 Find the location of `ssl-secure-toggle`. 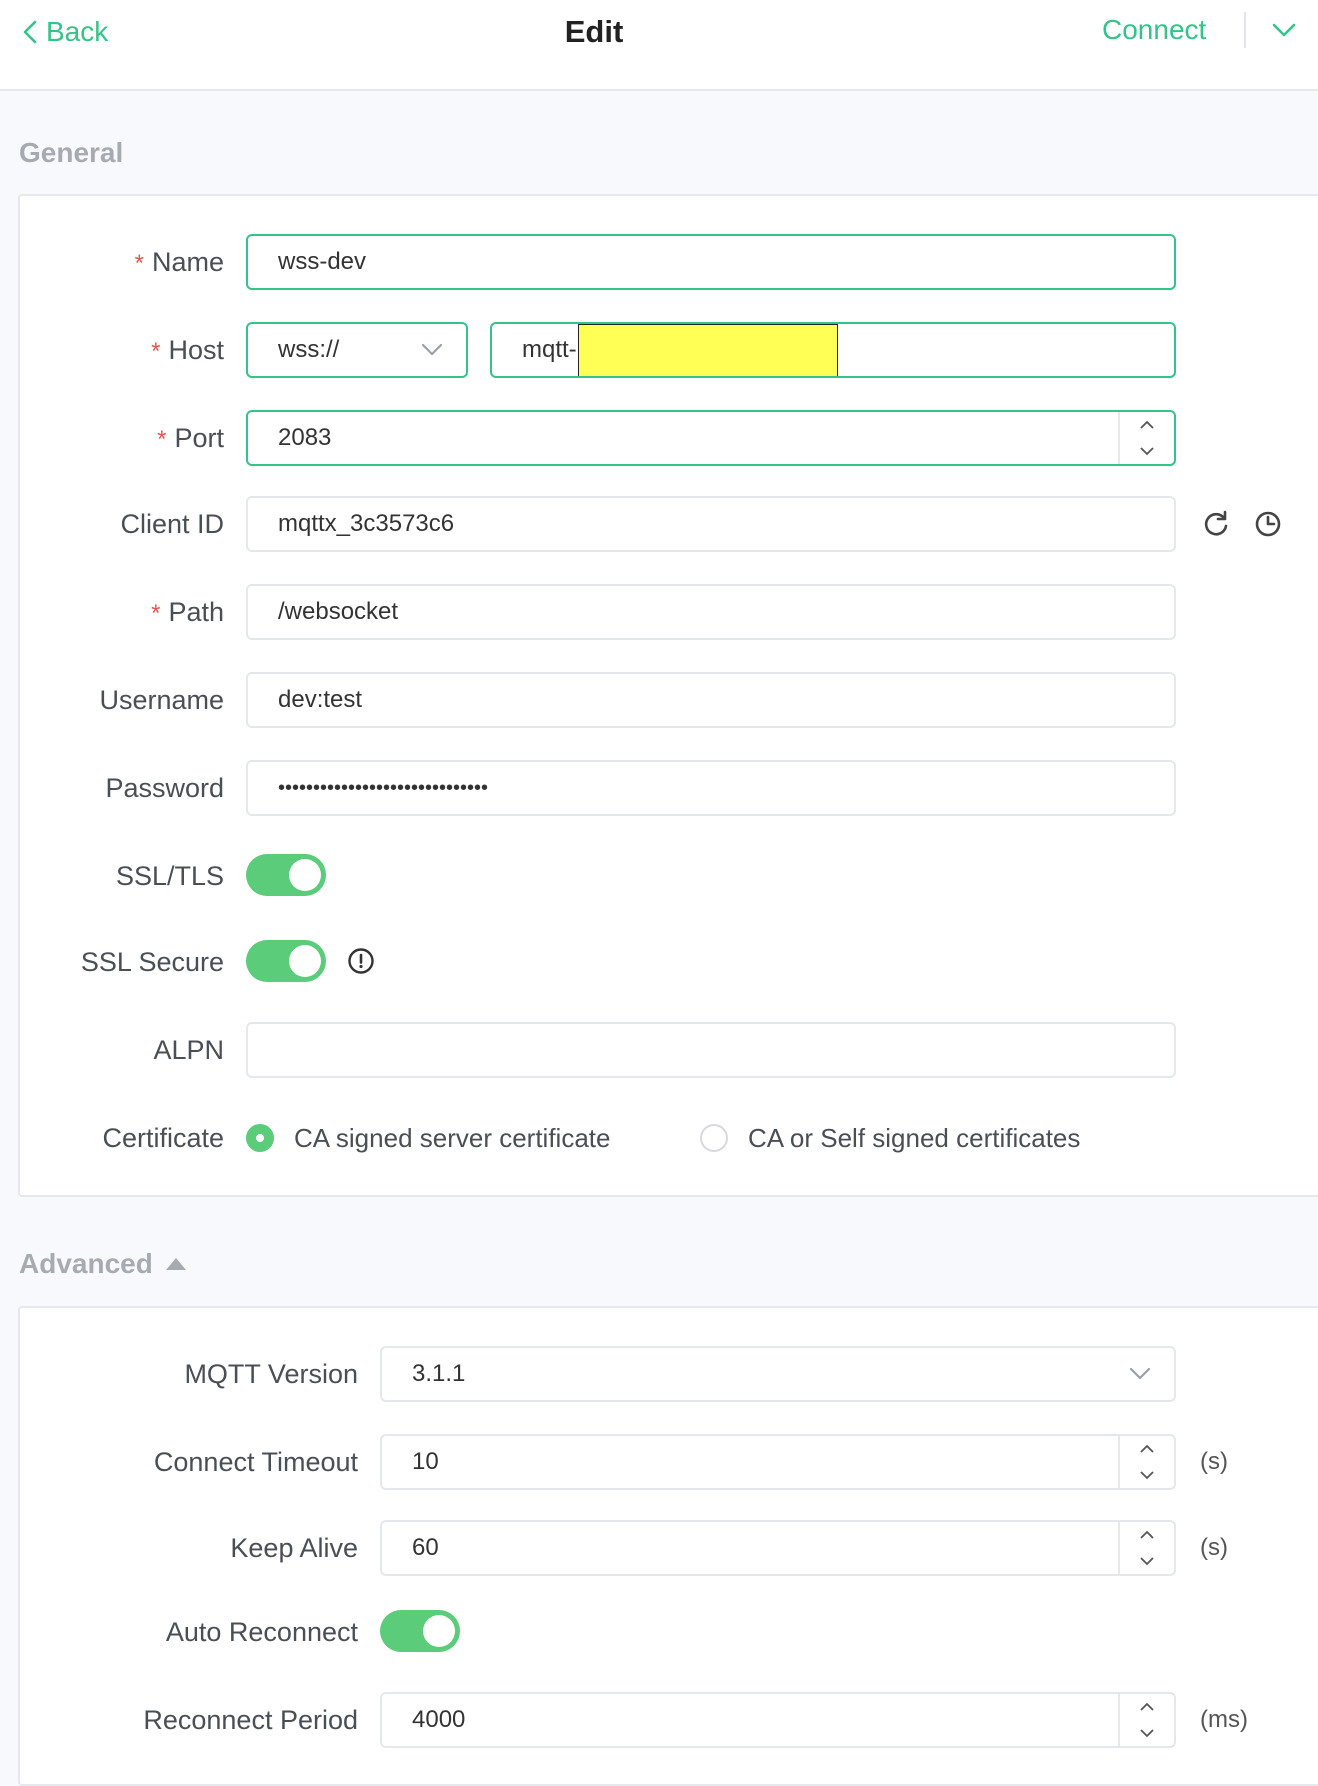

ssl-secure-toggle is located at coordinates (286, 961).